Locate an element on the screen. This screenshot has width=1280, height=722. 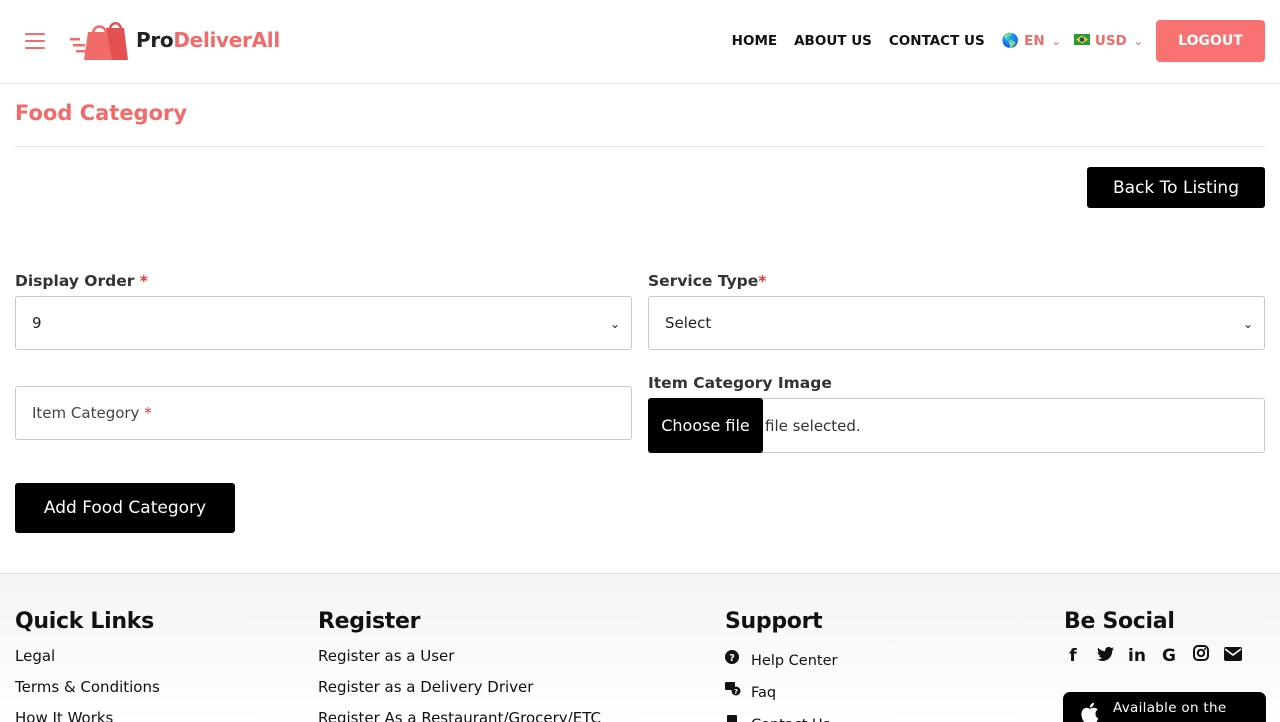
currency-value: USD is located at coordinates (1110, 41).